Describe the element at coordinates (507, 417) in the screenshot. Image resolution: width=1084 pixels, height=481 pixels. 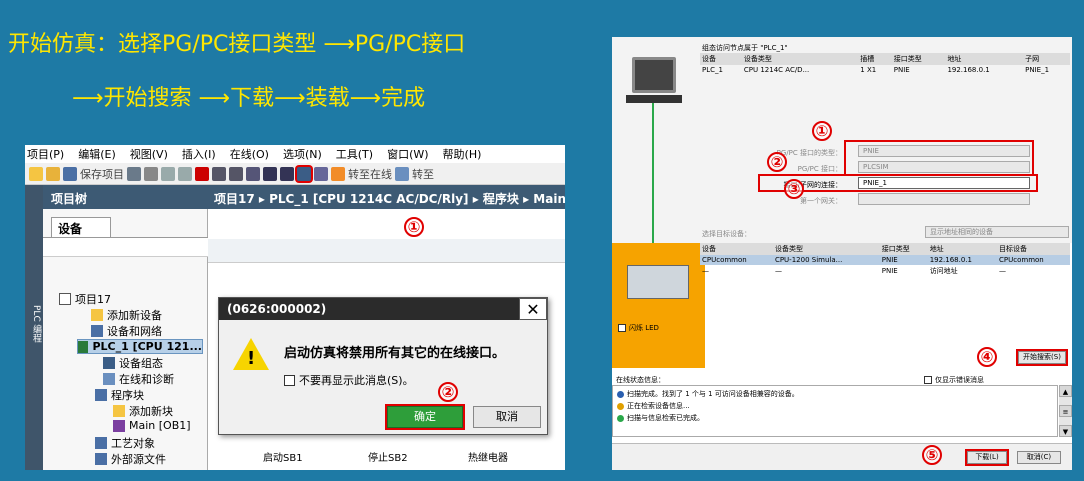
I see `cancel-button: 取消` at that location.